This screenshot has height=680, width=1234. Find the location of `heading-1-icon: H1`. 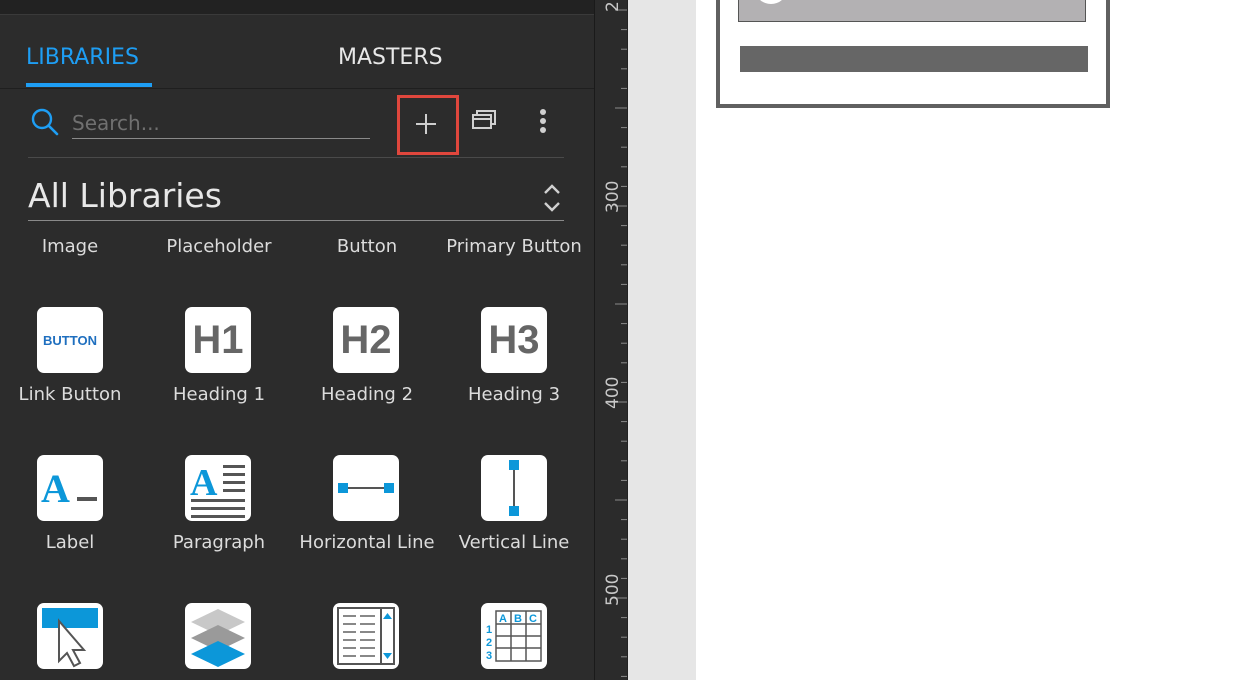

heading-1-icon: H1 is located at coordinates (218, 340).